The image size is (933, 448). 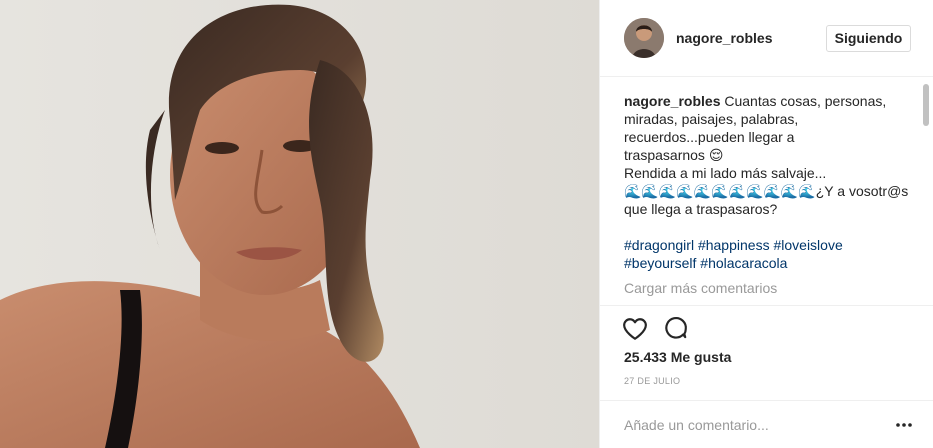 What do you see at coordinates (743, 263) in the screenshot?
I see `hashtag-link: #holacaracola` at bounding box center [743, 263].